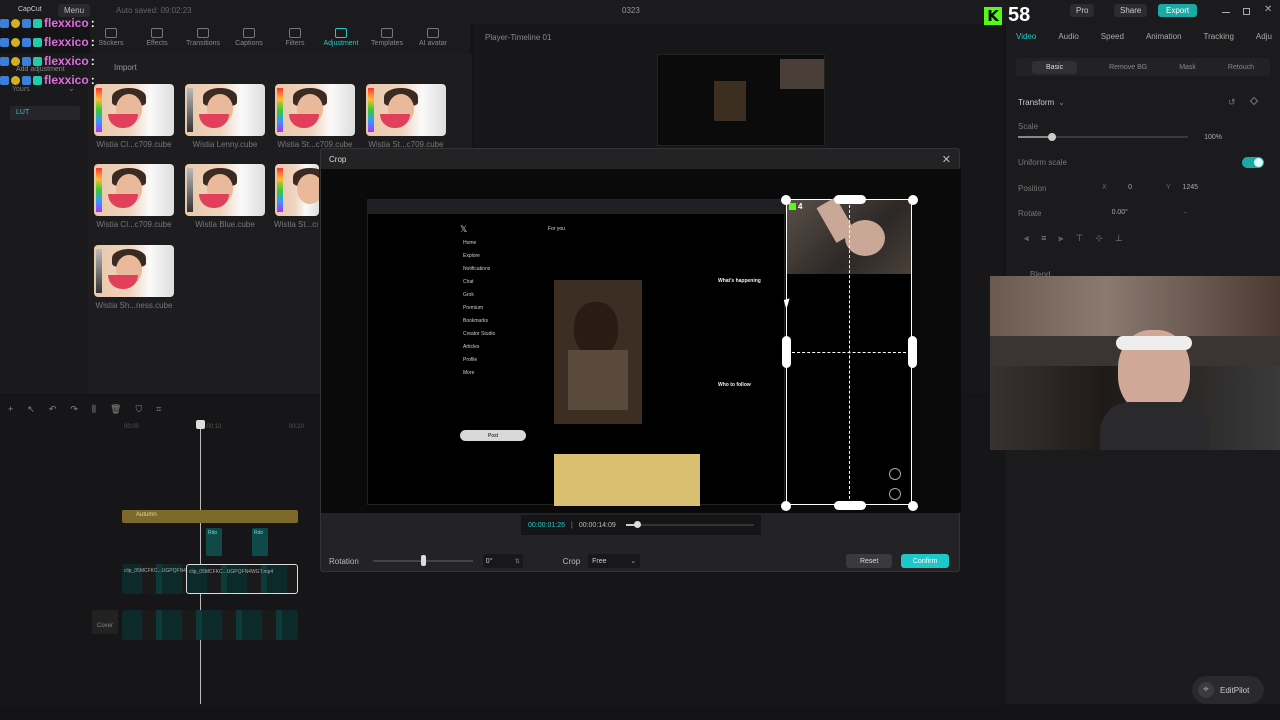 The width and height of the screenshot is (1280, 720). I want to click on playback-scrubber, so click(689, 524).